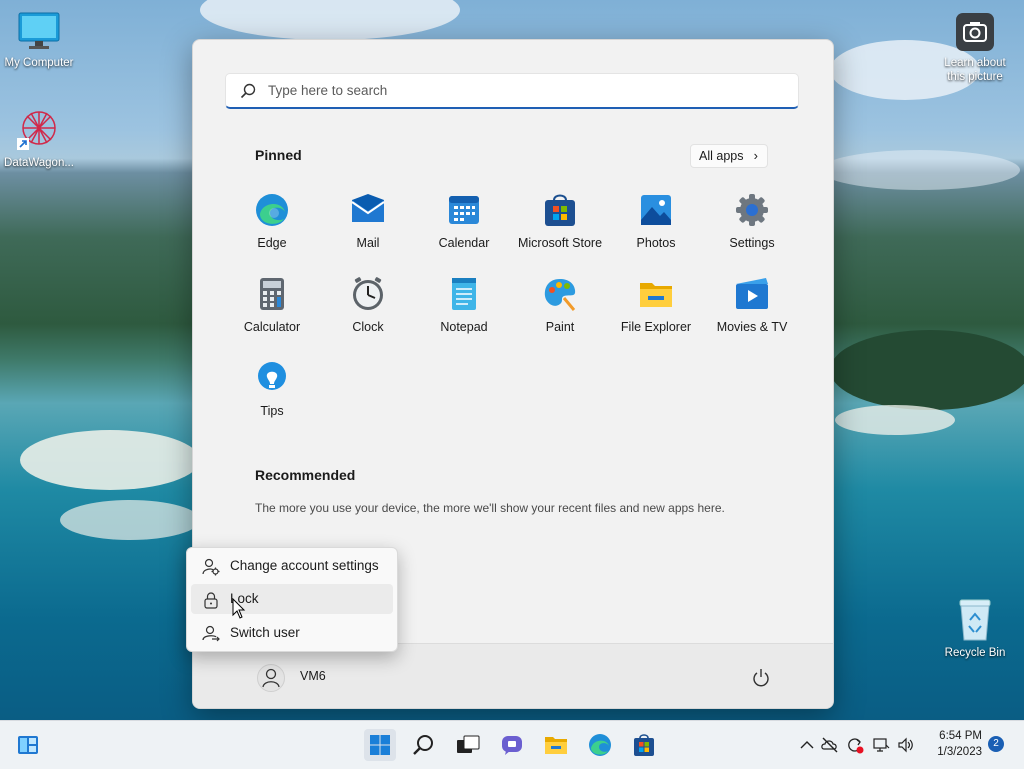 The width and height of the screenshot is (1024, 769). I want to click on movies-icon, so click(752, 294).